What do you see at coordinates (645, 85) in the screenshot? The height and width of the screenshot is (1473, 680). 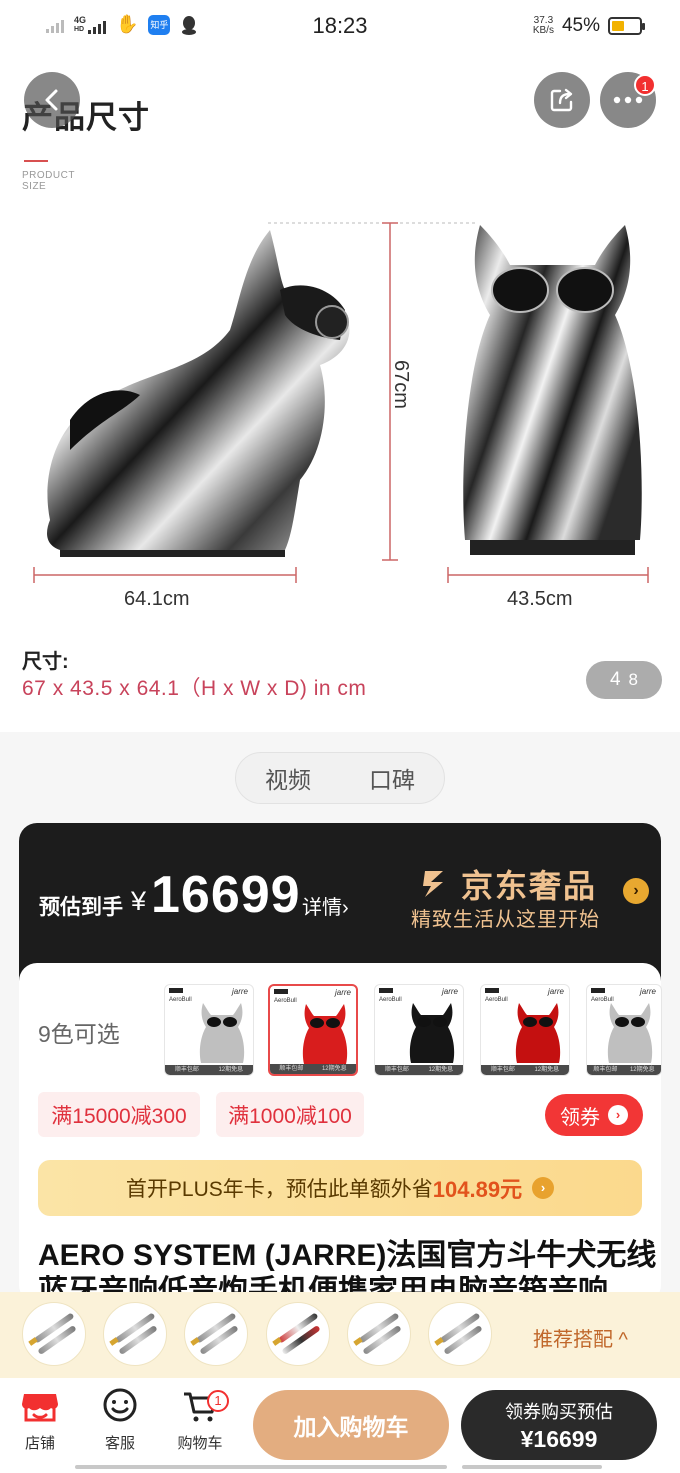 I see `more-badge: 1` at bounding box center [645, 85].